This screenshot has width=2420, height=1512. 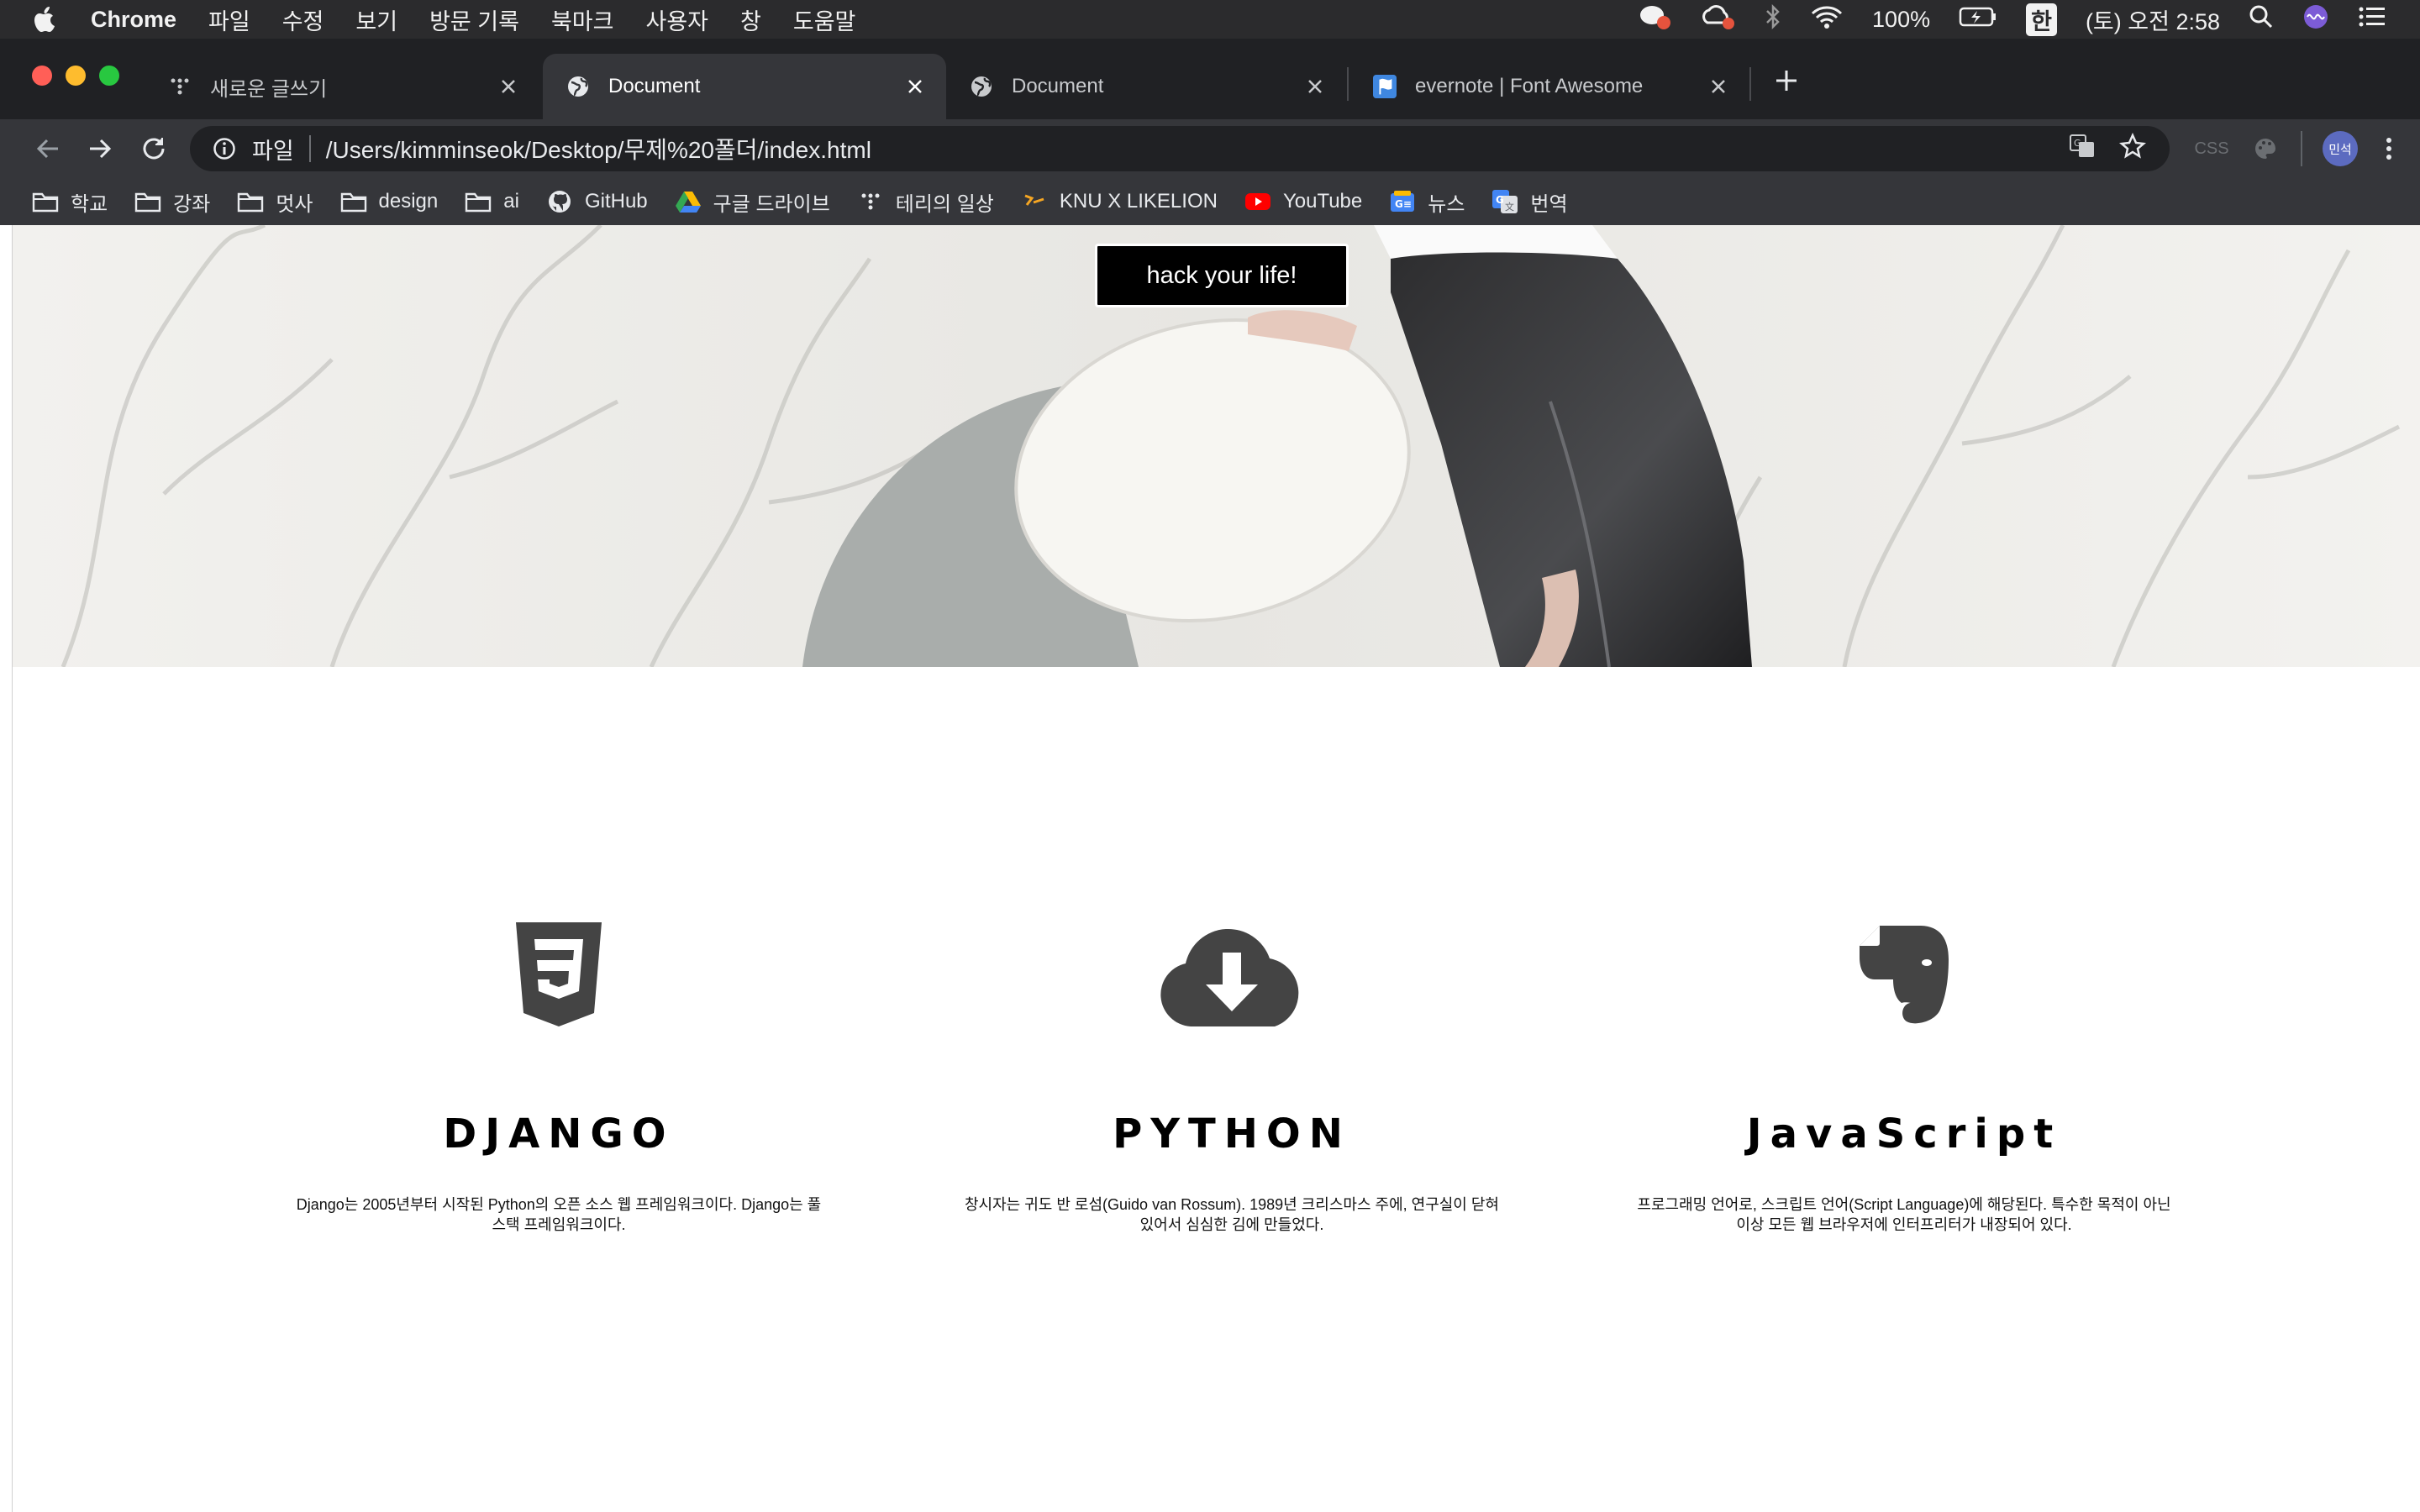 What do you see at coordinates (2211, 148) in the screenshot?
I see `css-extension-button: CSS` at bounding box center [2211, 148].